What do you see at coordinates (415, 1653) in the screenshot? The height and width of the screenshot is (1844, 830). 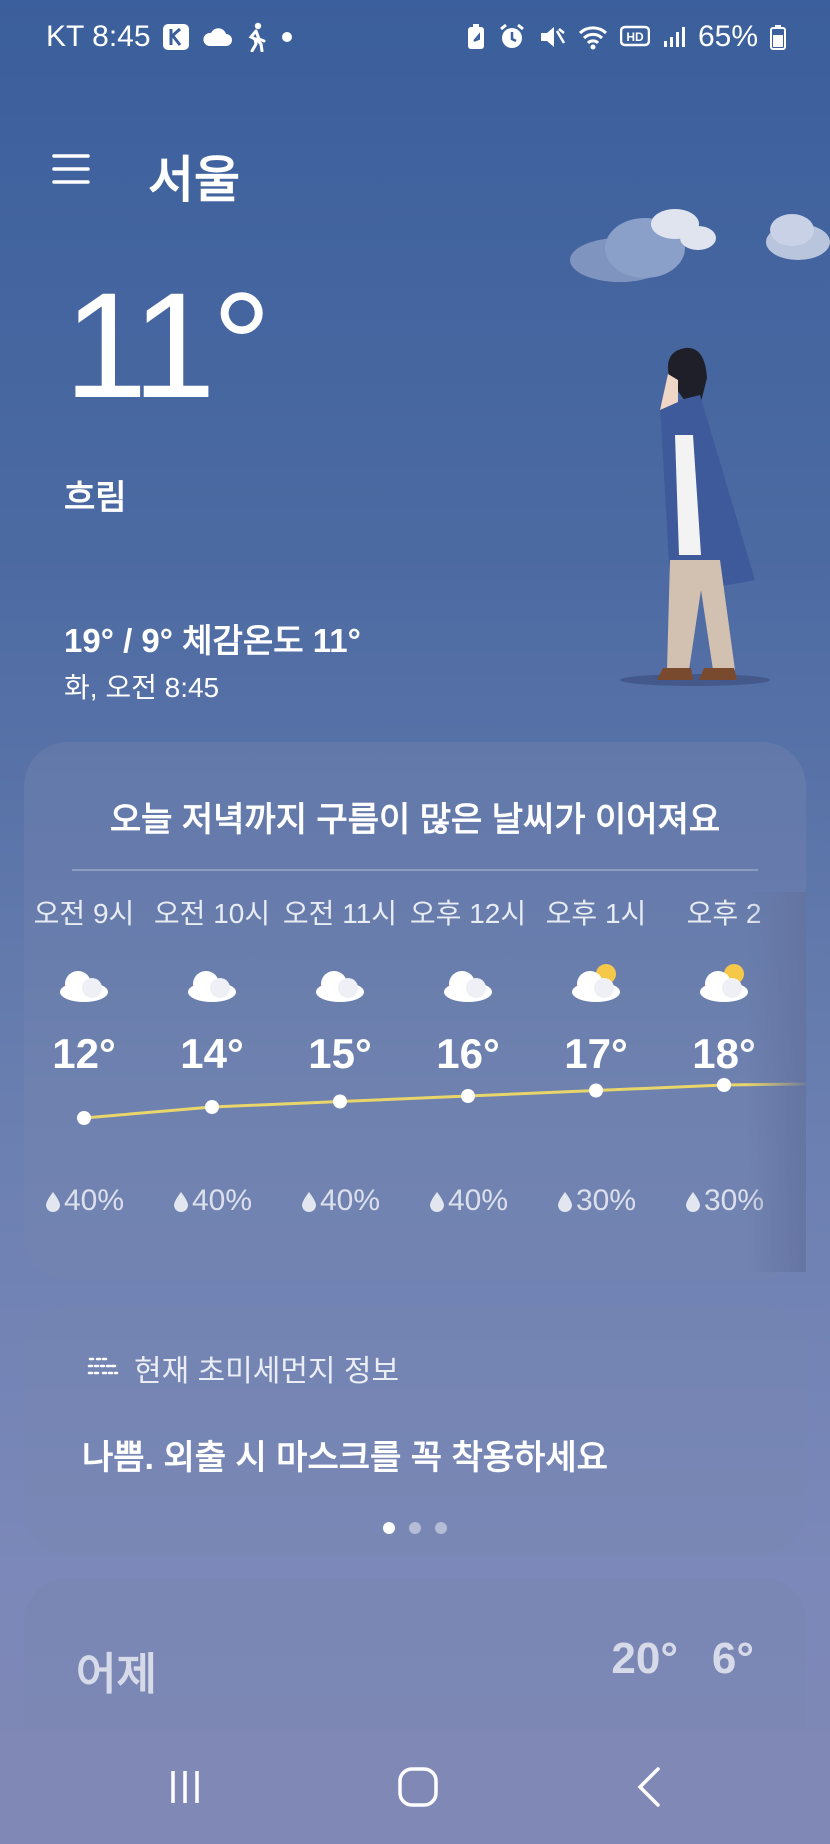 I see `yesterday-card: 어제 20° 6°` at bounding box center [415, 1653].